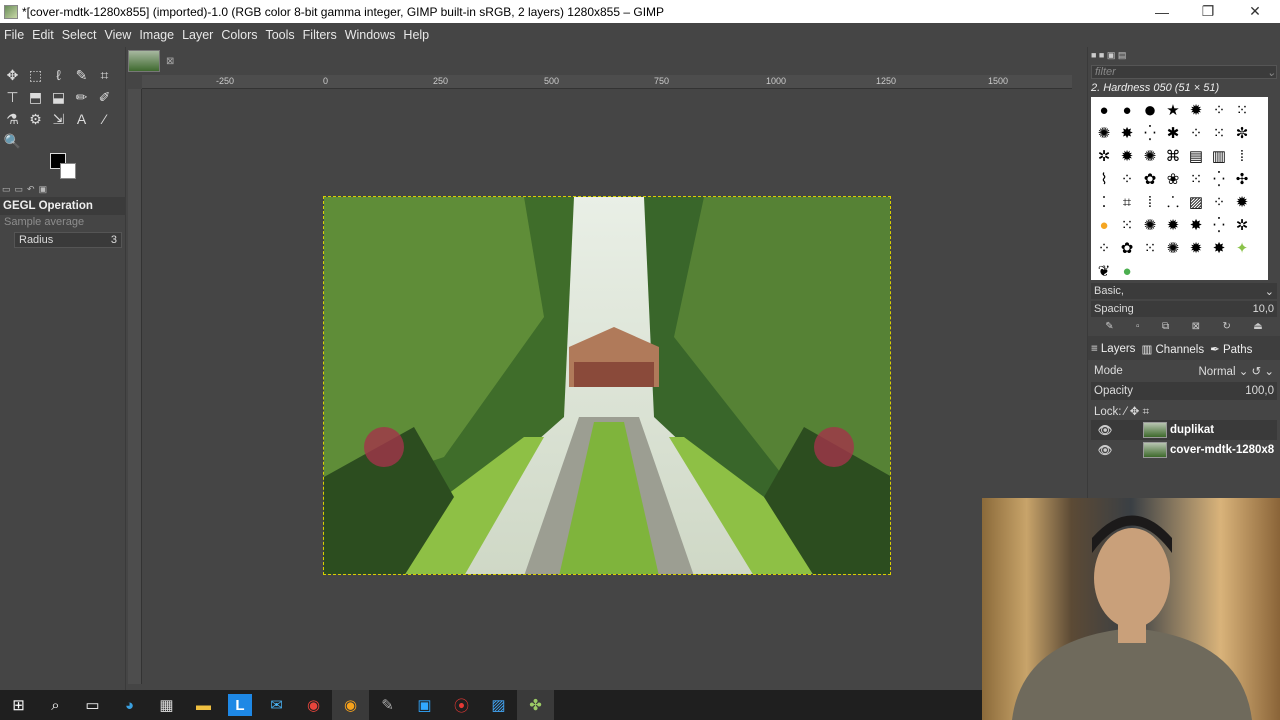 Image resolution: width=1280 pixels, height=720 pixels. What do you see at coordinates (1105, 450) in the screenshot?
I see `visibility-eye-icon: 👁` at bounding box center [1105, 450].